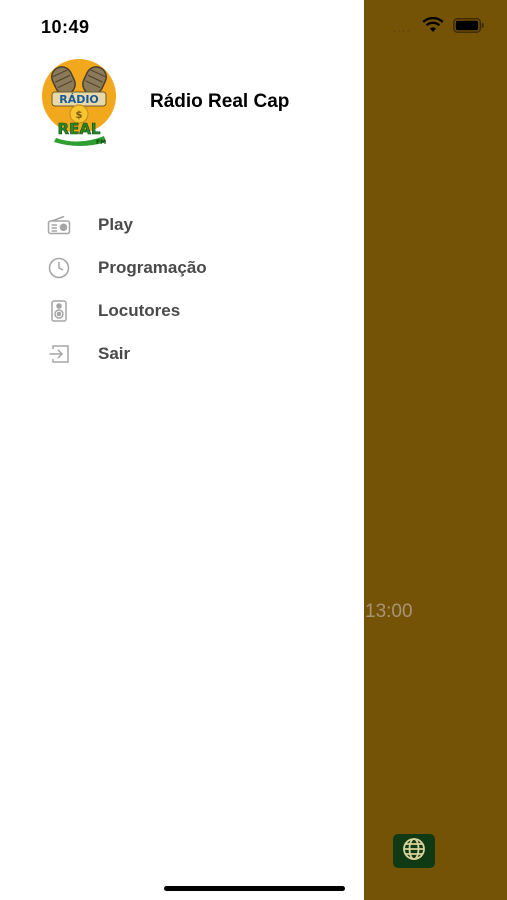 The width and height of the screenshot is (507, 900). I want to click on menu-item-play: Play, so click(196, 224).